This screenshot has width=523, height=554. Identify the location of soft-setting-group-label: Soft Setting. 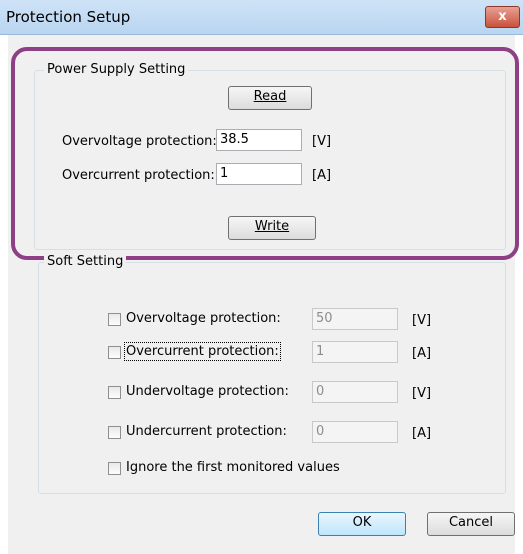
(85, 261).